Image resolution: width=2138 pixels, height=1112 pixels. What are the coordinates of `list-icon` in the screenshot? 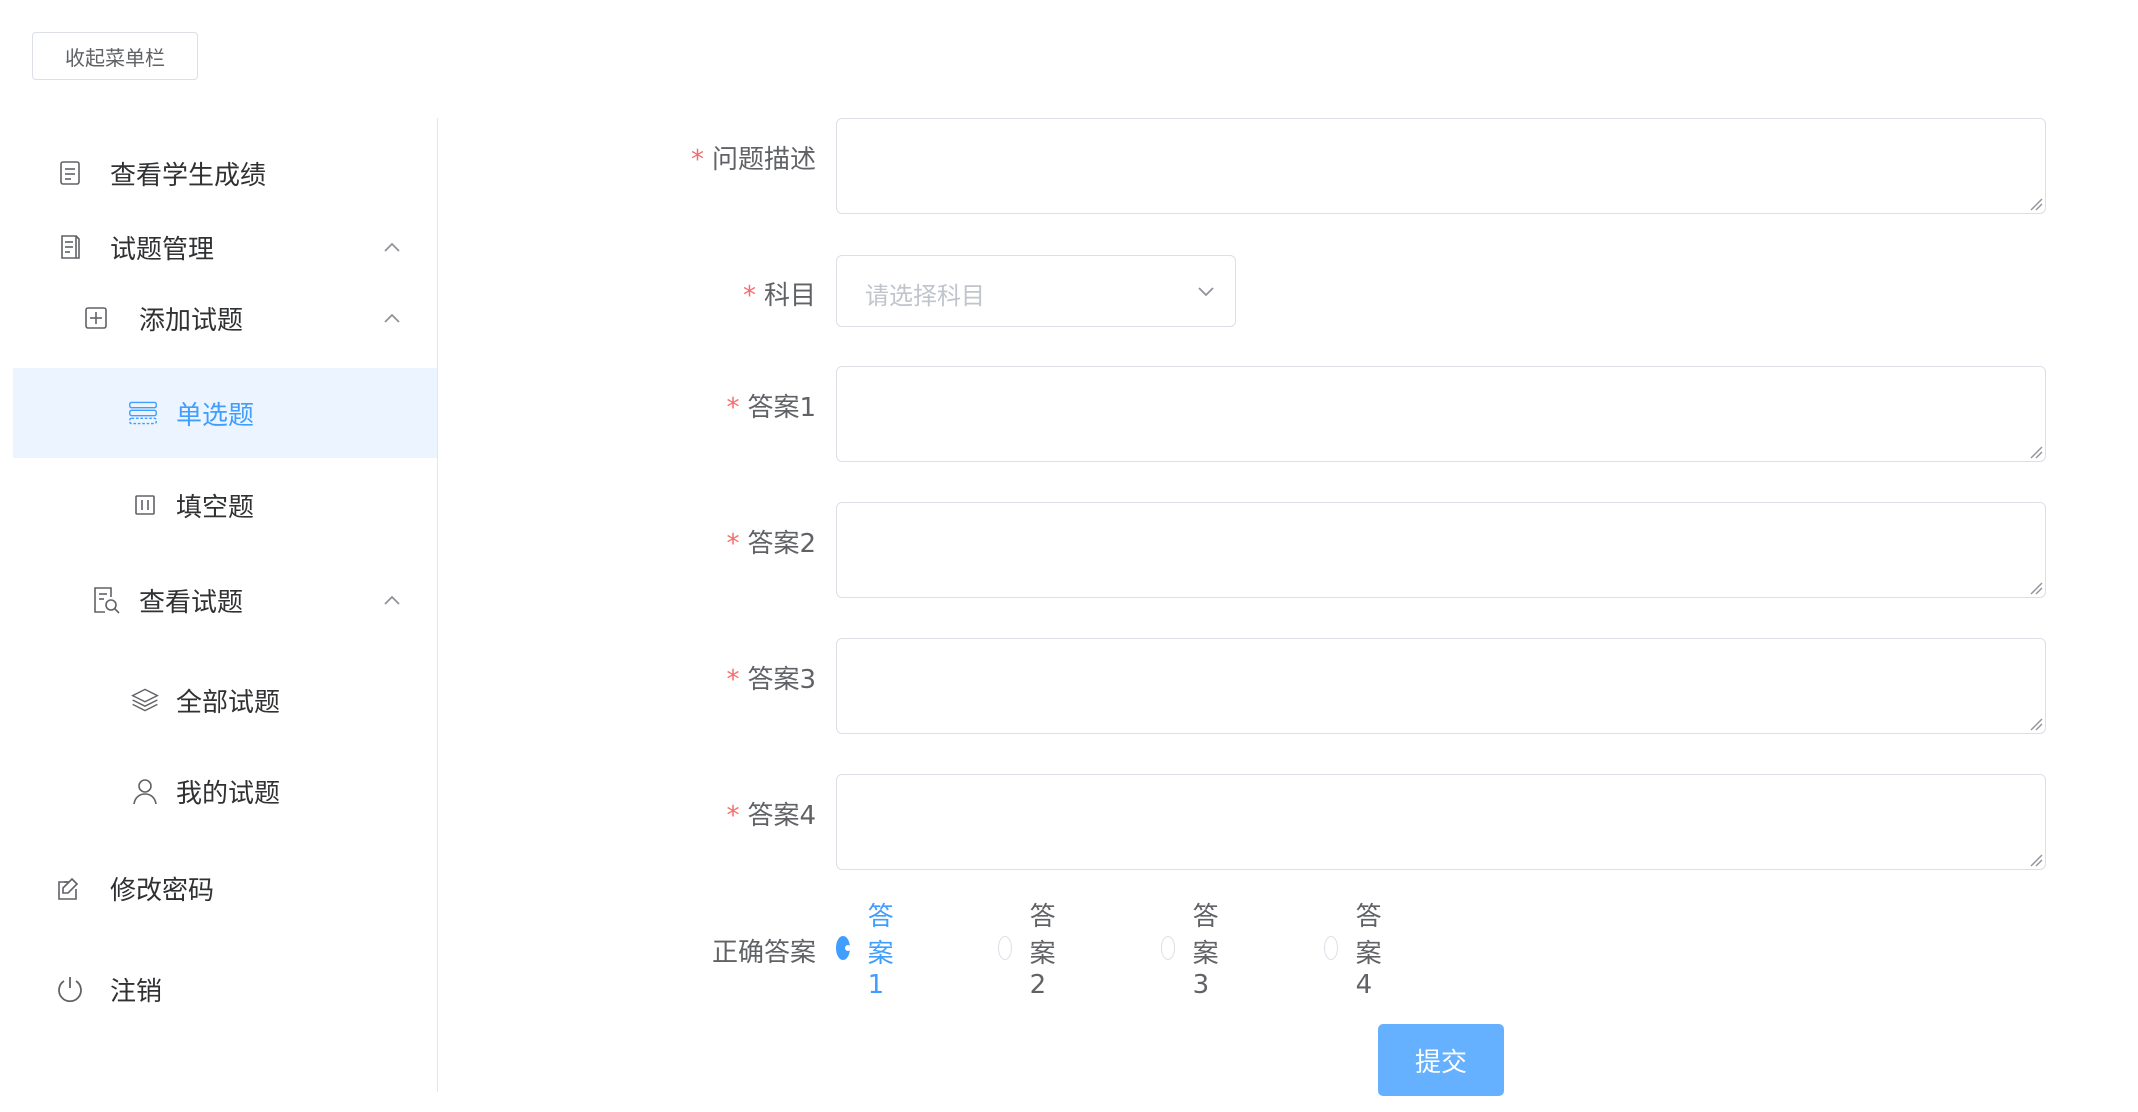 It's located at (143, 413).